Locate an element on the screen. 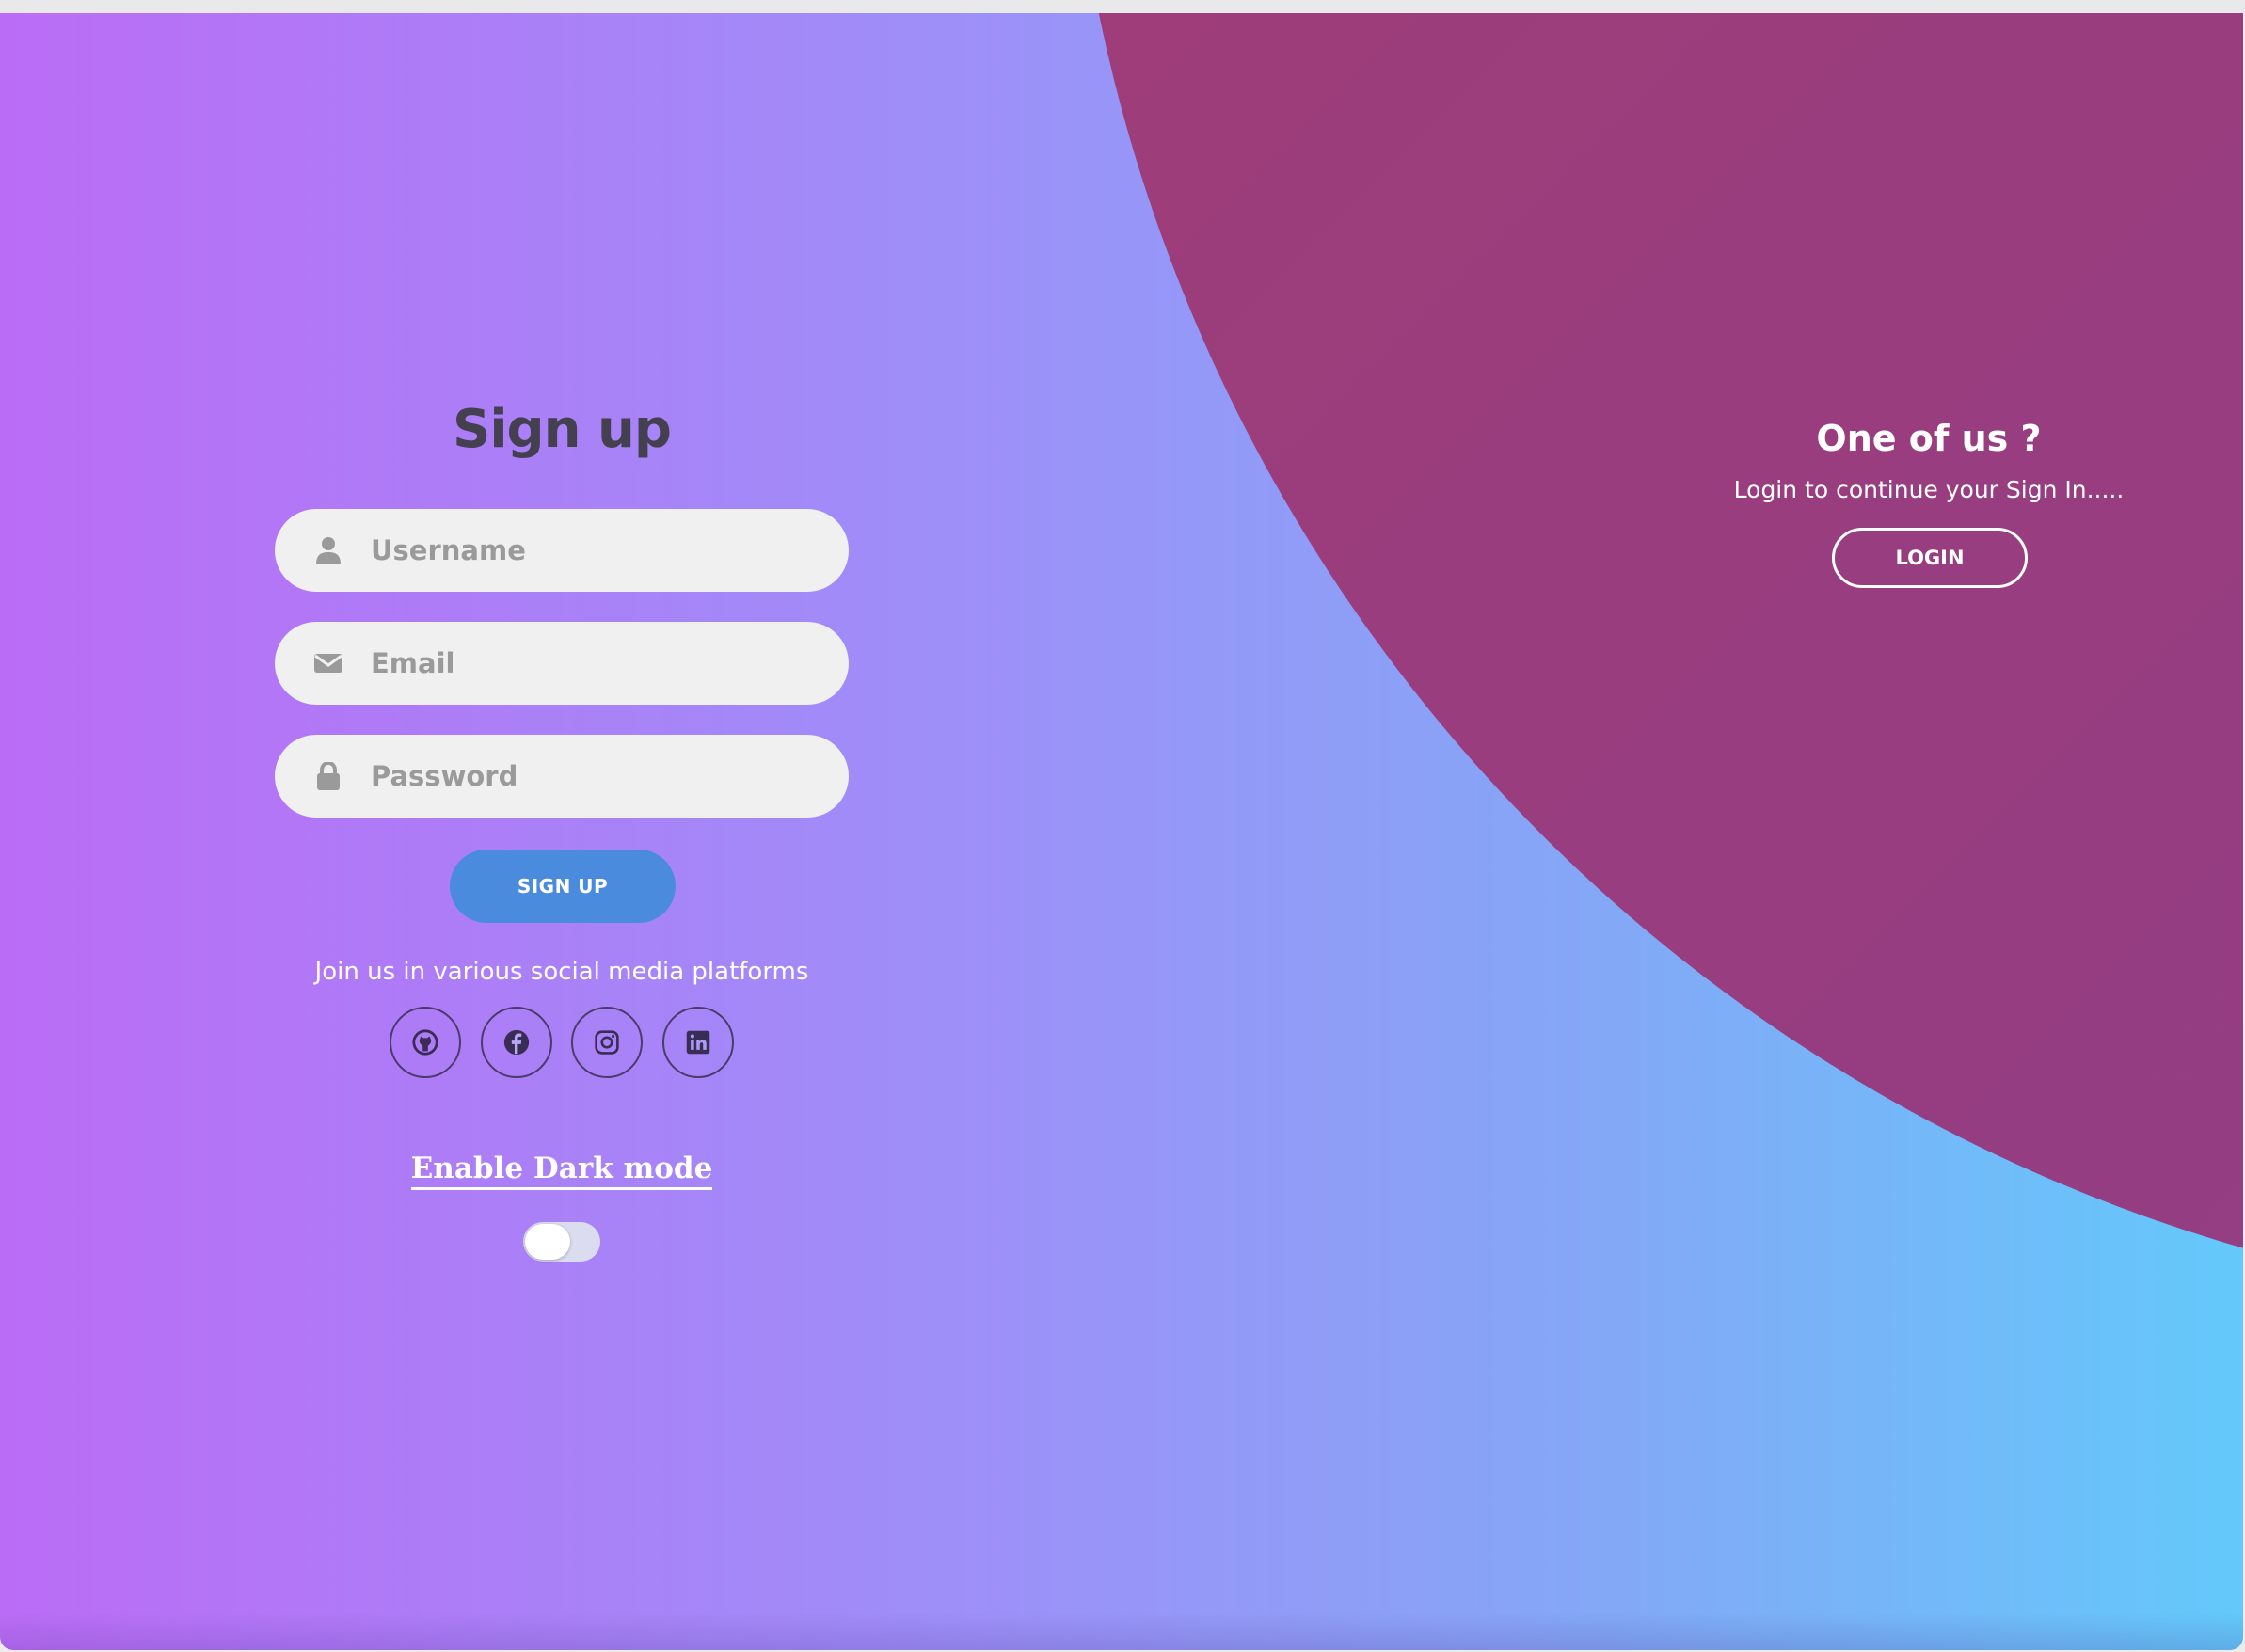 The height and width of the screenshot is (1652, 2245). password-field is located at coordinates (562, 776).